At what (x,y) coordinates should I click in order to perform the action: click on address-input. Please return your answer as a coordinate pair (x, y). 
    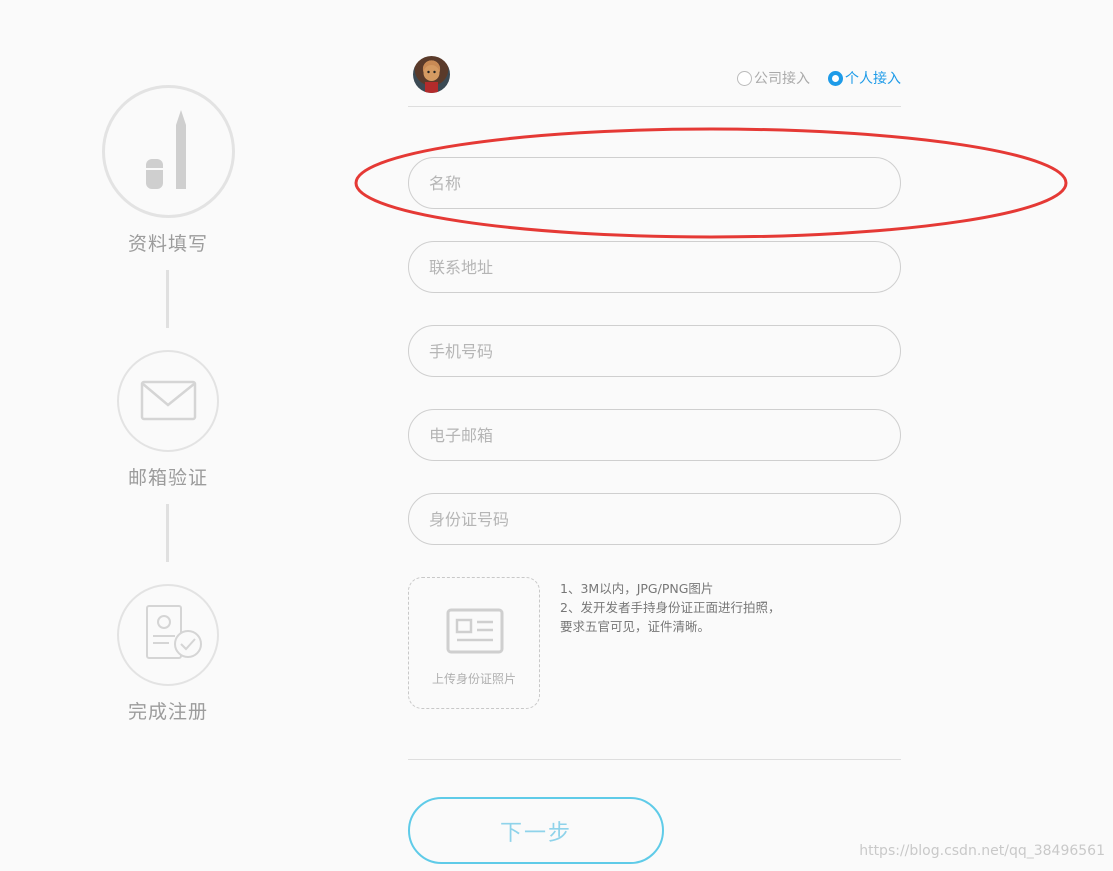
    Looking at the image, I should click on (654, 267).